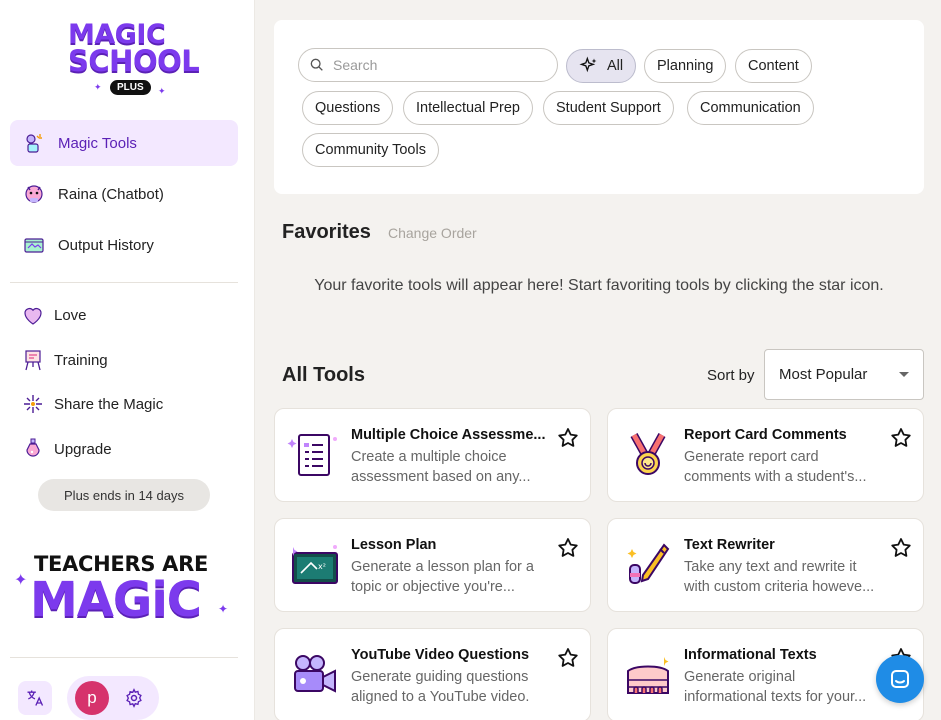 The height and width of the screenshot is (720, 941). Describe the element at coordinates (33, 449) in the screenshot. I see `potion-icon` at that location.